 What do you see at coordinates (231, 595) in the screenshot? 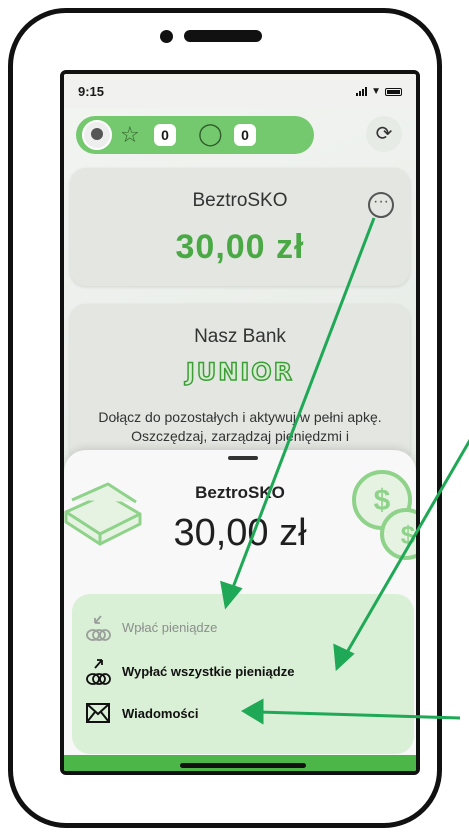
I see `arrow-deposit-head` at bounding box center [231, 595].